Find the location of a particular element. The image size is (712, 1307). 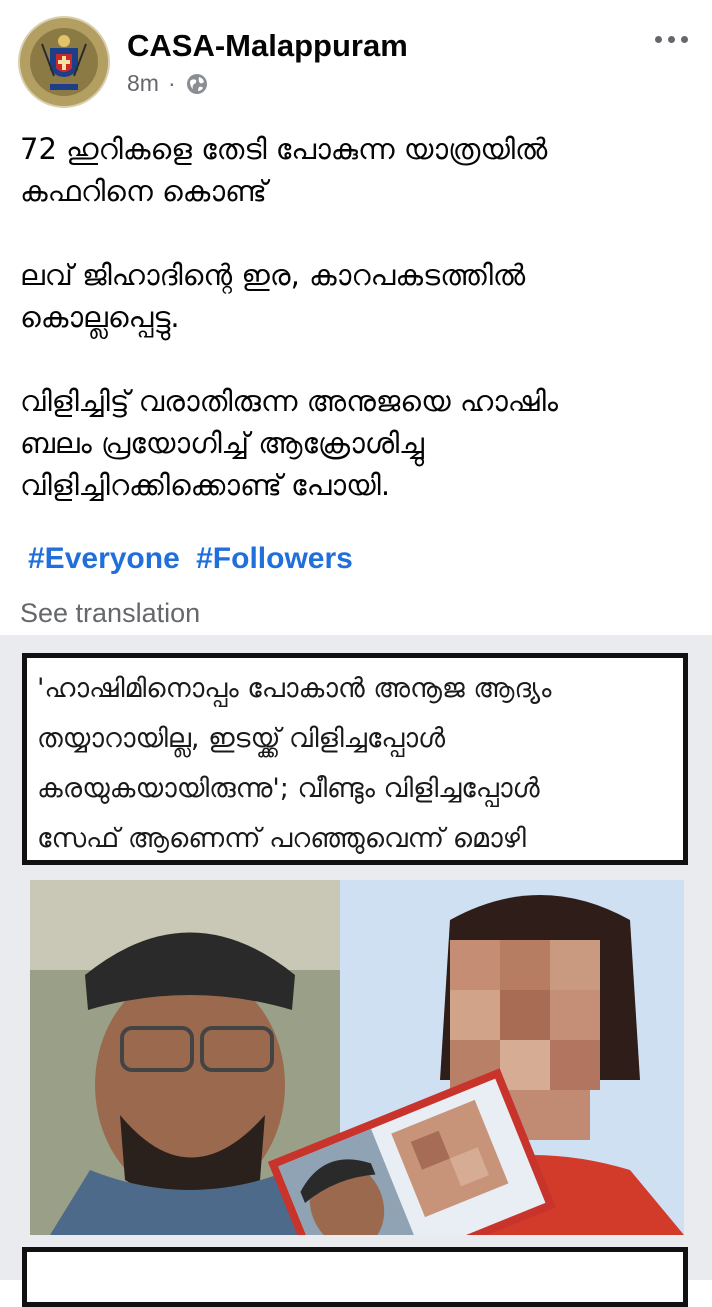

news-card-bottom is located at coordinates (355, 1277).